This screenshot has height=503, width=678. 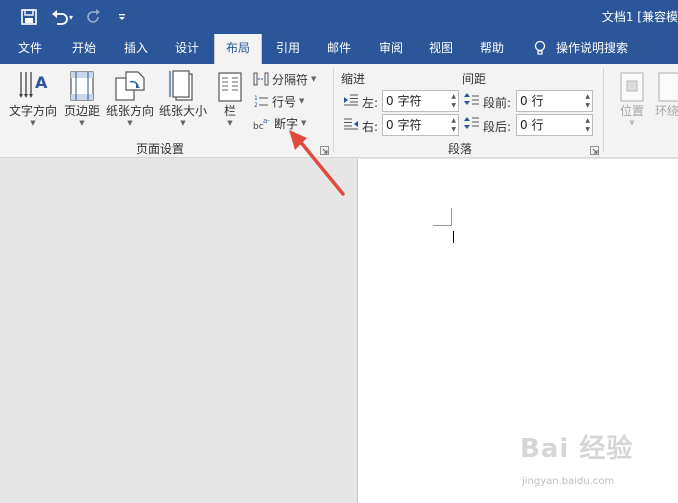 What do you see at coordinates (94, 17) in the screenshot?
I see `redo-icon` at bounding box center [94, 17].